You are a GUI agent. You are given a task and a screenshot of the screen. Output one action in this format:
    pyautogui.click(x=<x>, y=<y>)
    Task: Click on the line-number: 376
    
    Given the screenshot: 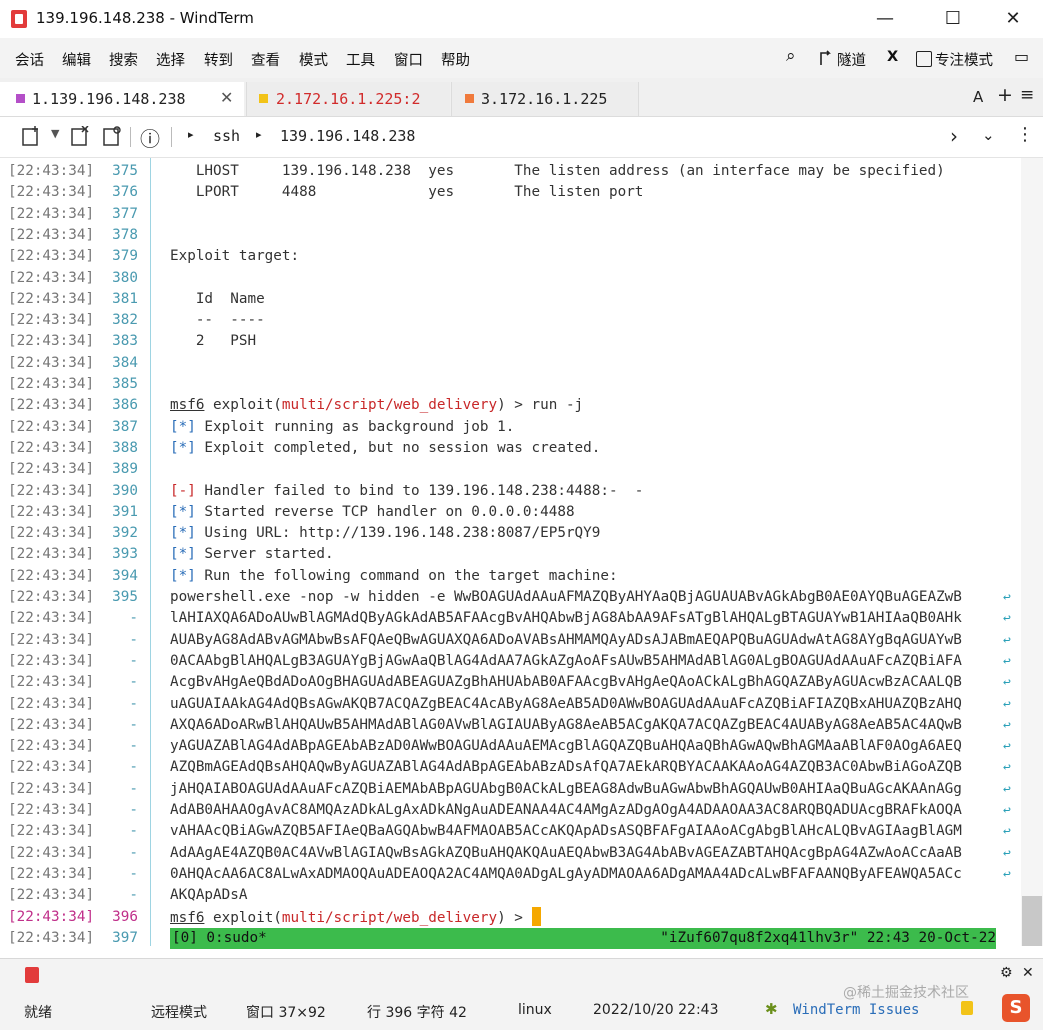 What is the action you would take?
    pyautogui.click(x=125, y=192)
    